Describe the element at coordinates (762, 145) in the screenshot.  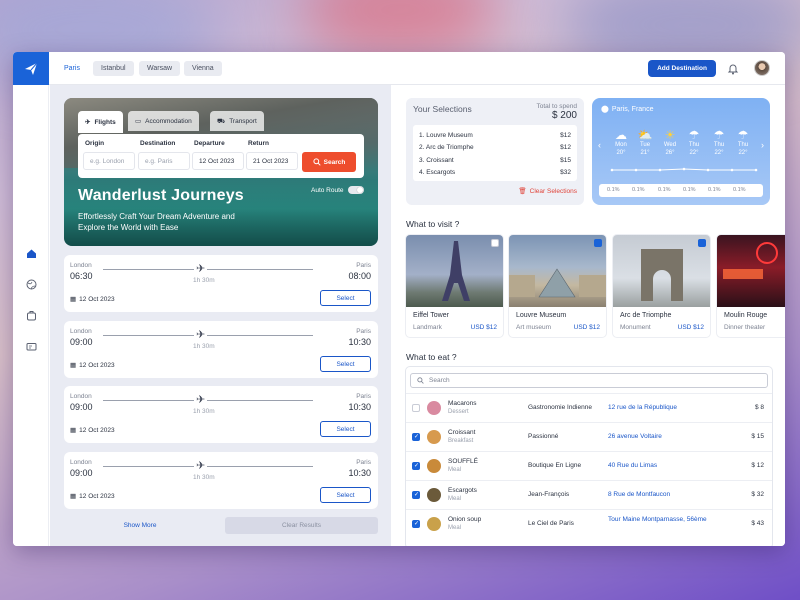
I see `chevron-right-icon: ›` at that location.